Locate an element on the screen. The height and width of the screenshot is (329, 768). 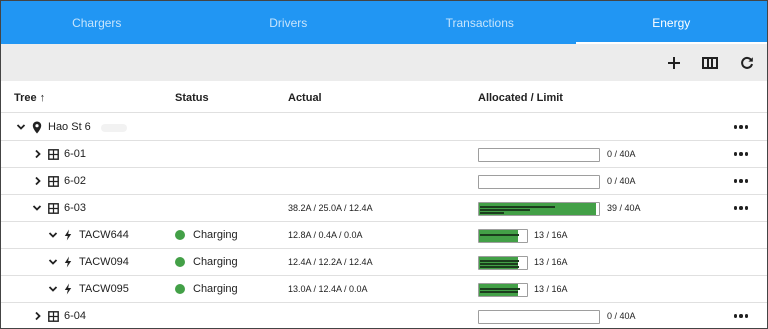
sort-up-icon: ↑ is located at coordinates (42, 98).